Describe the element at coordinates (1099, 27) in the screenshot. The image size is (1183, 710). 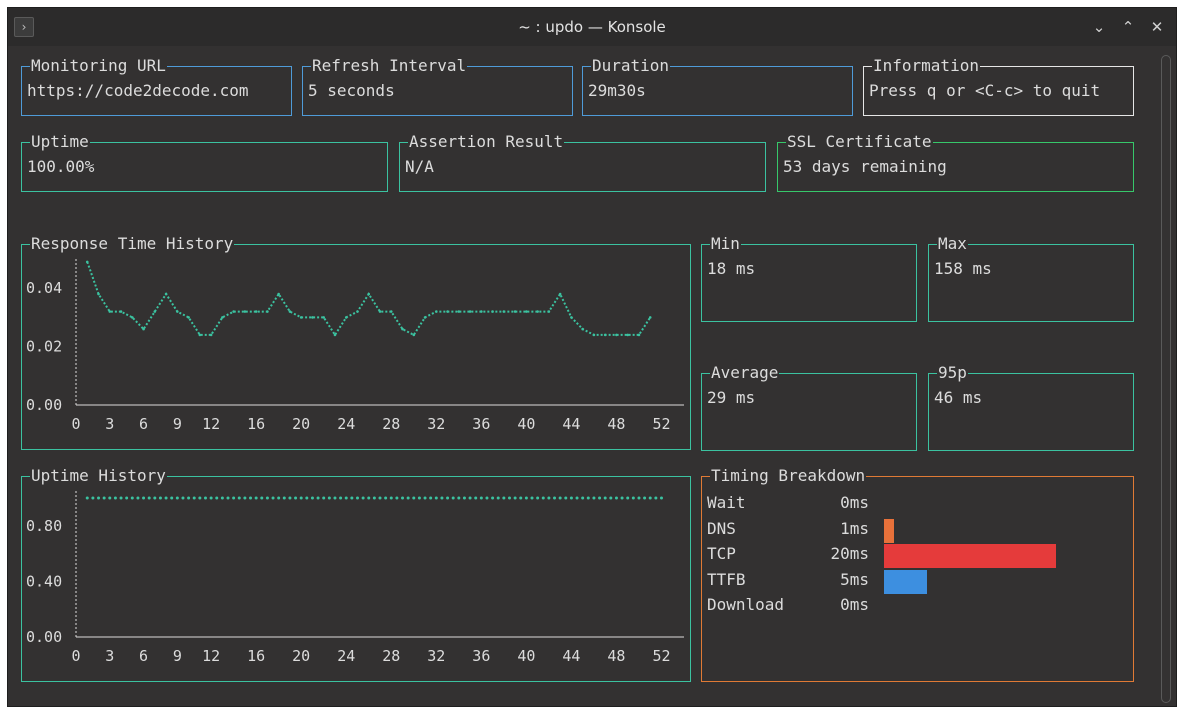
I see `minimize-button: ⌄` at that location.